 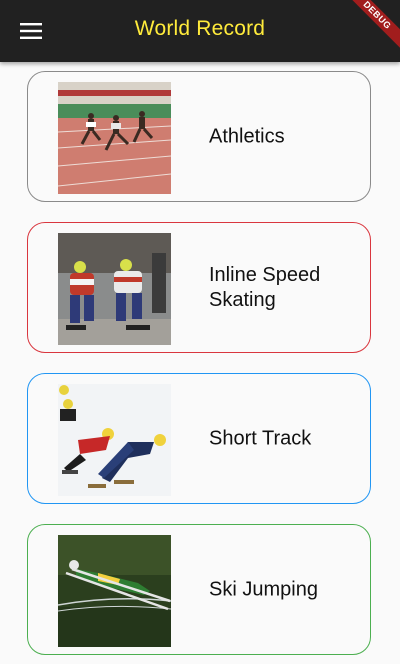 I want to click on app-title: World Record, so click(x=200, y=28).